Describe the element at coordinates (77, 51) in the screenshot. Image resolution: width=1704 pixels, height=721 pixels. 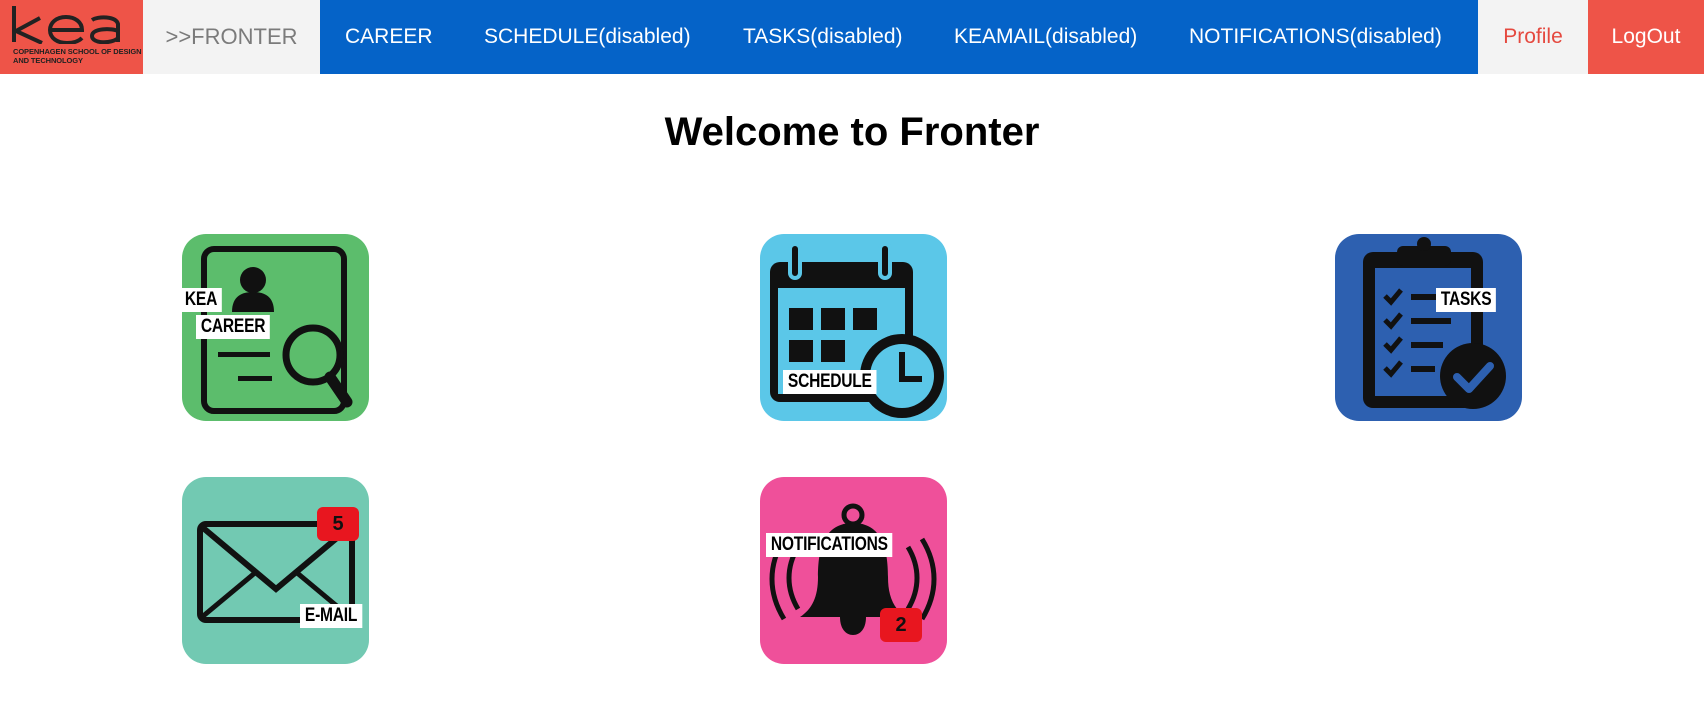
I see `logo-subtitle-line1: COPENHAGEN SCHOOL OF DESIGN` at that location.